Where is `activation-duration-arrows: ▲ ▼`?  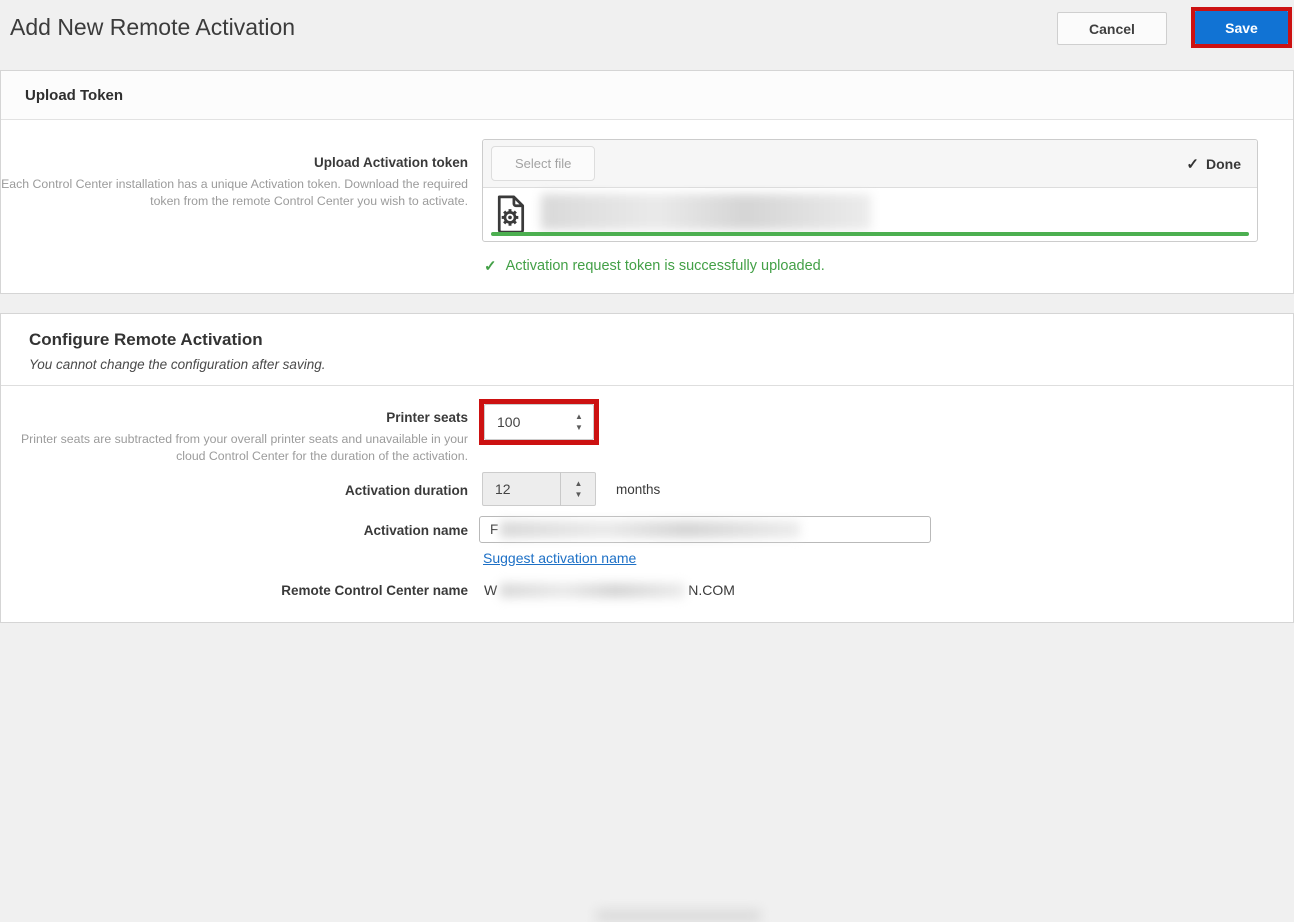 activation-duration-arrows: ▲ ▼ is located at coordinates (578, 489).